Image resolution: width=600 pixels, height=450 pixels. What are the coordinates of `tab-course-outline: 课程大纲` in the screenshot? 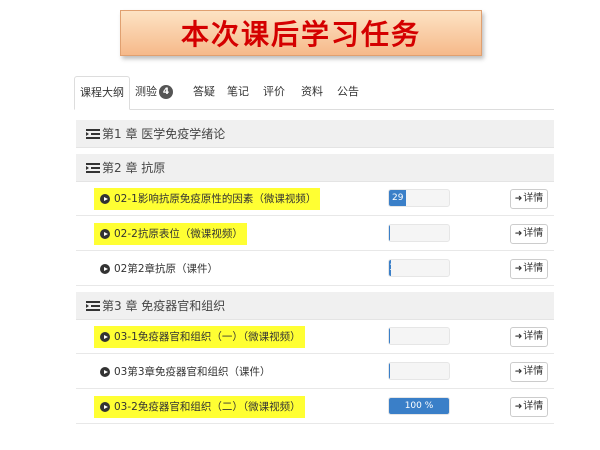 It's located at (102, 93).